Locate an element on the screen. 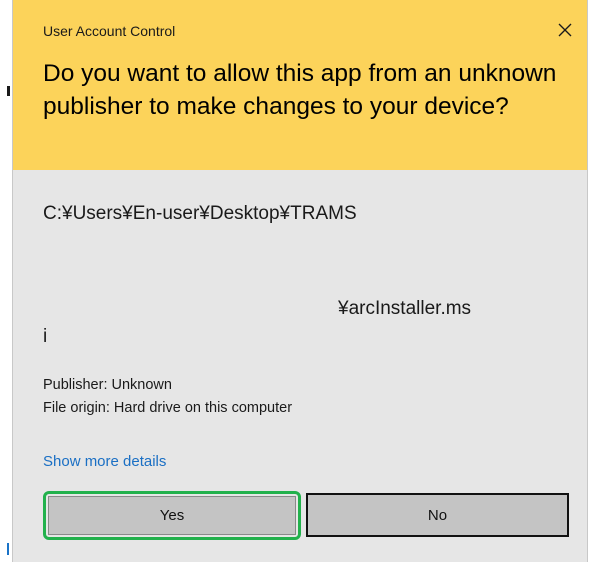 The height and width of the screenshot is (562, 591). yes-button-highlight: Yes is located at coordinates (172, 515).